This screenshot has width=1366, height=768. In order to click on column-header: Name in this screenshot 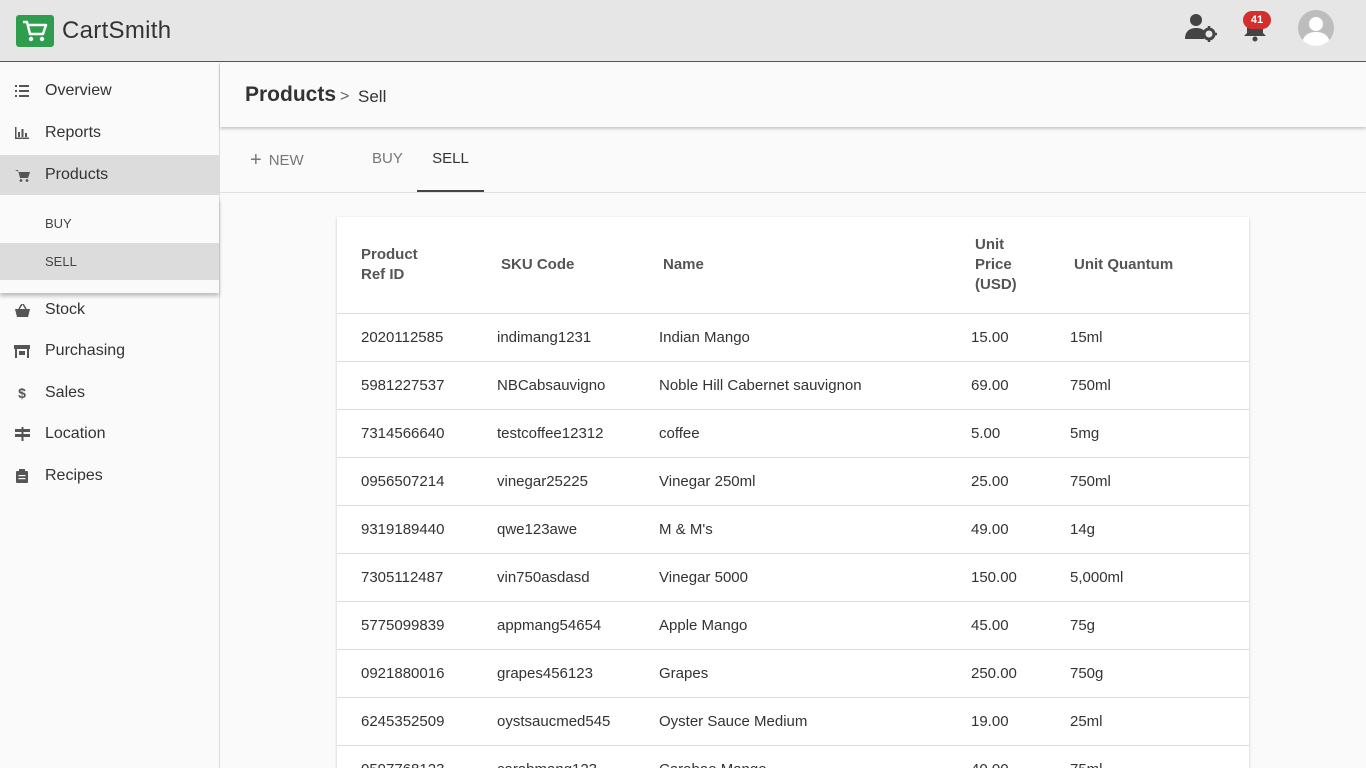, I will do `click(815, 265)`.